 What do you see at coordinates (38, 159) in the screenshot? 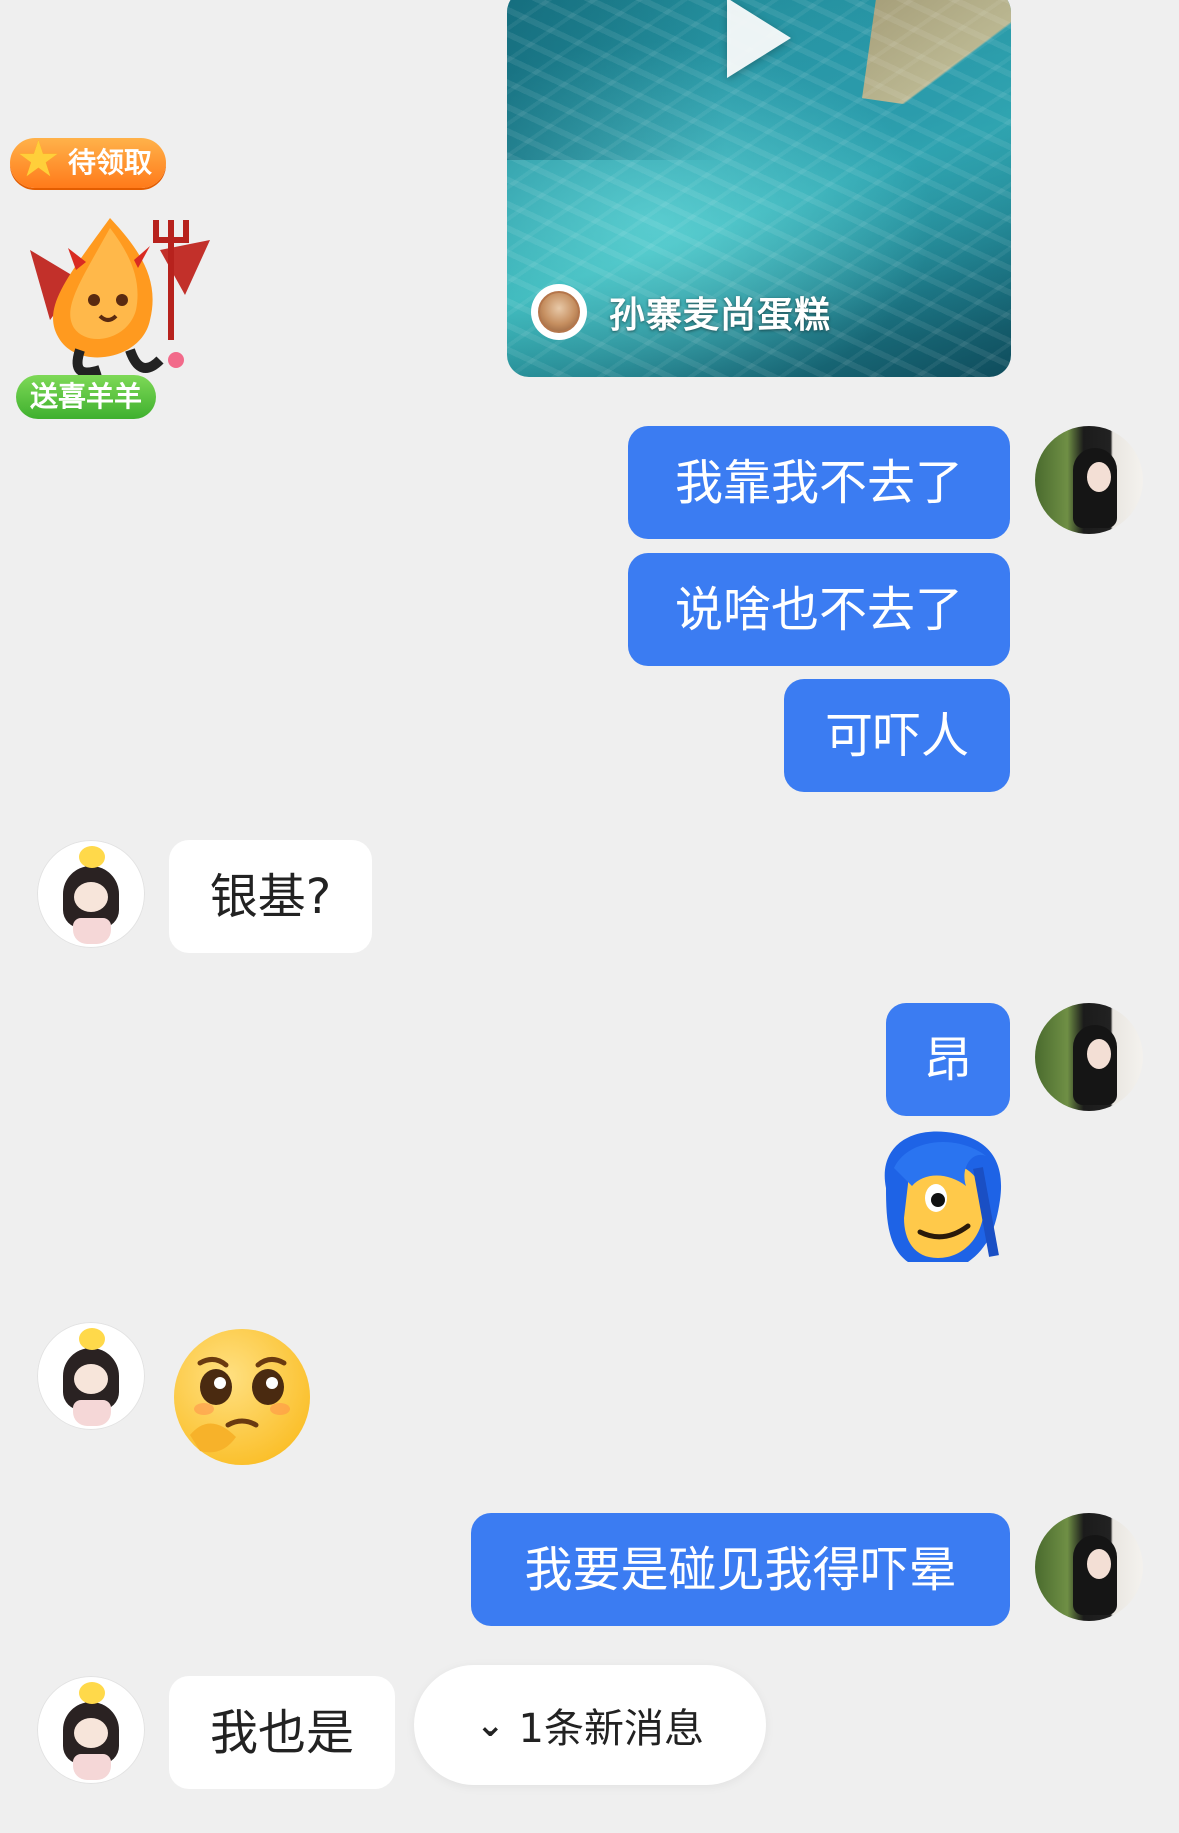
I see `star-icon: ★` at bounding box center [38, 159].